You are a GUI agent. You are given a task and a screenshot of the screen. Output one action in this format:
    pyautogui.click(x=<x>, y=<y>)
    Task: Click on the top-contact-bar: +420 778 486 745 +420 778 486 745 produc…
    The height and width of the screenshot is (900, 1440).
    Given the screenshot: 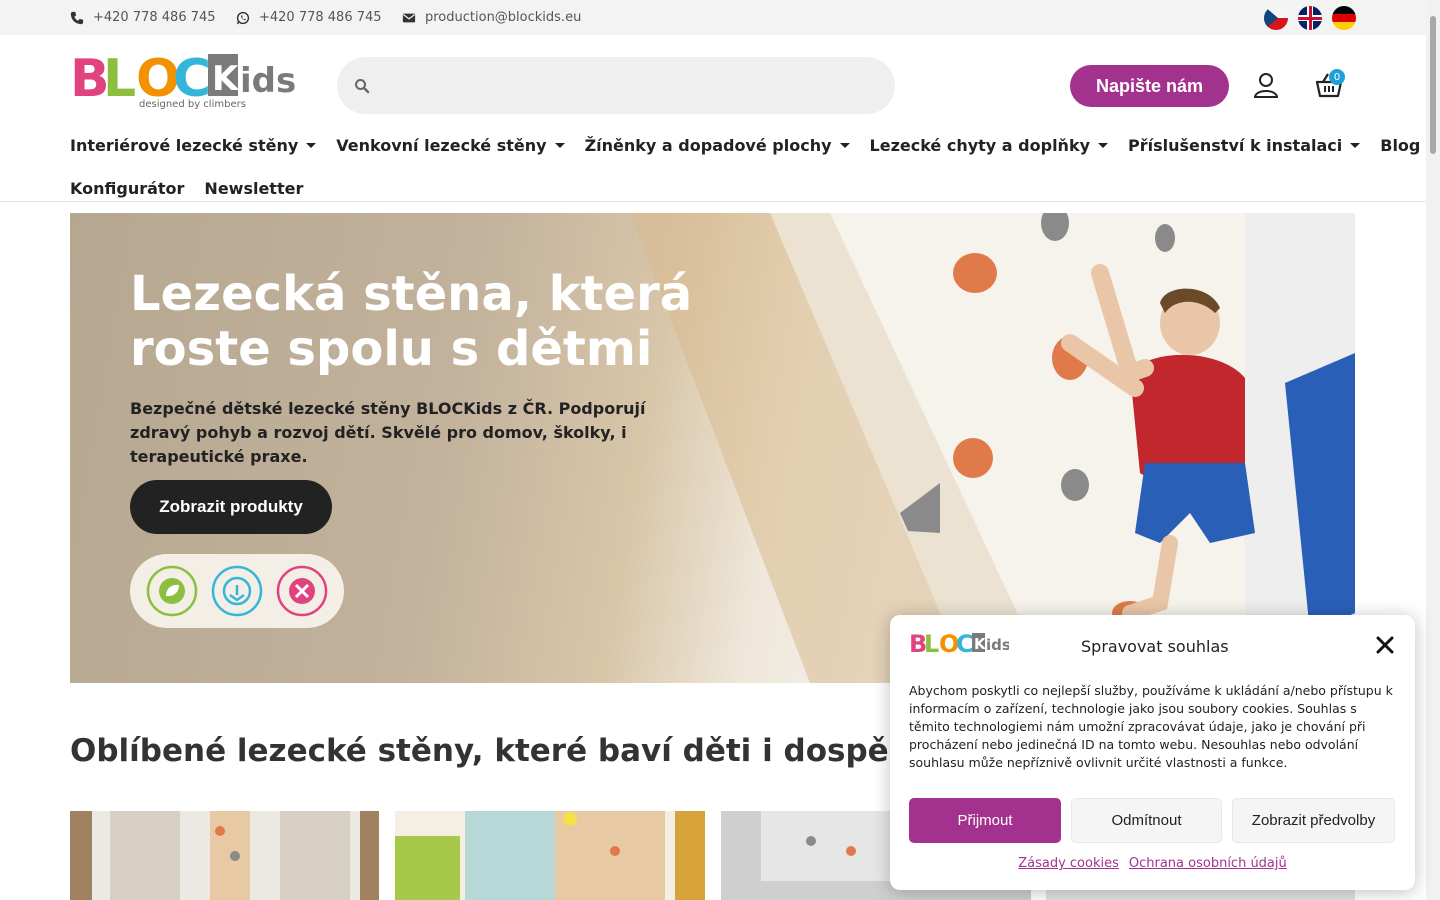 What is the action you would take?
    pyautogui.click(x=713, y=17)
    